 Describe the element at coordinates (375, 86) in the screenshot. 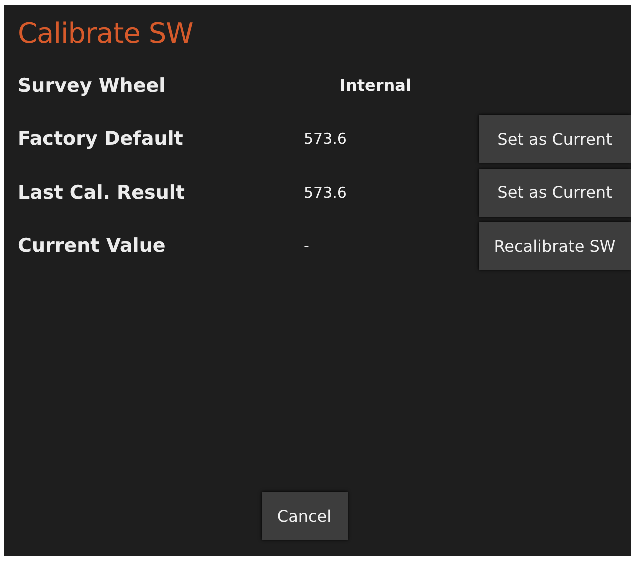

I see `field-value: Internal` at that location.